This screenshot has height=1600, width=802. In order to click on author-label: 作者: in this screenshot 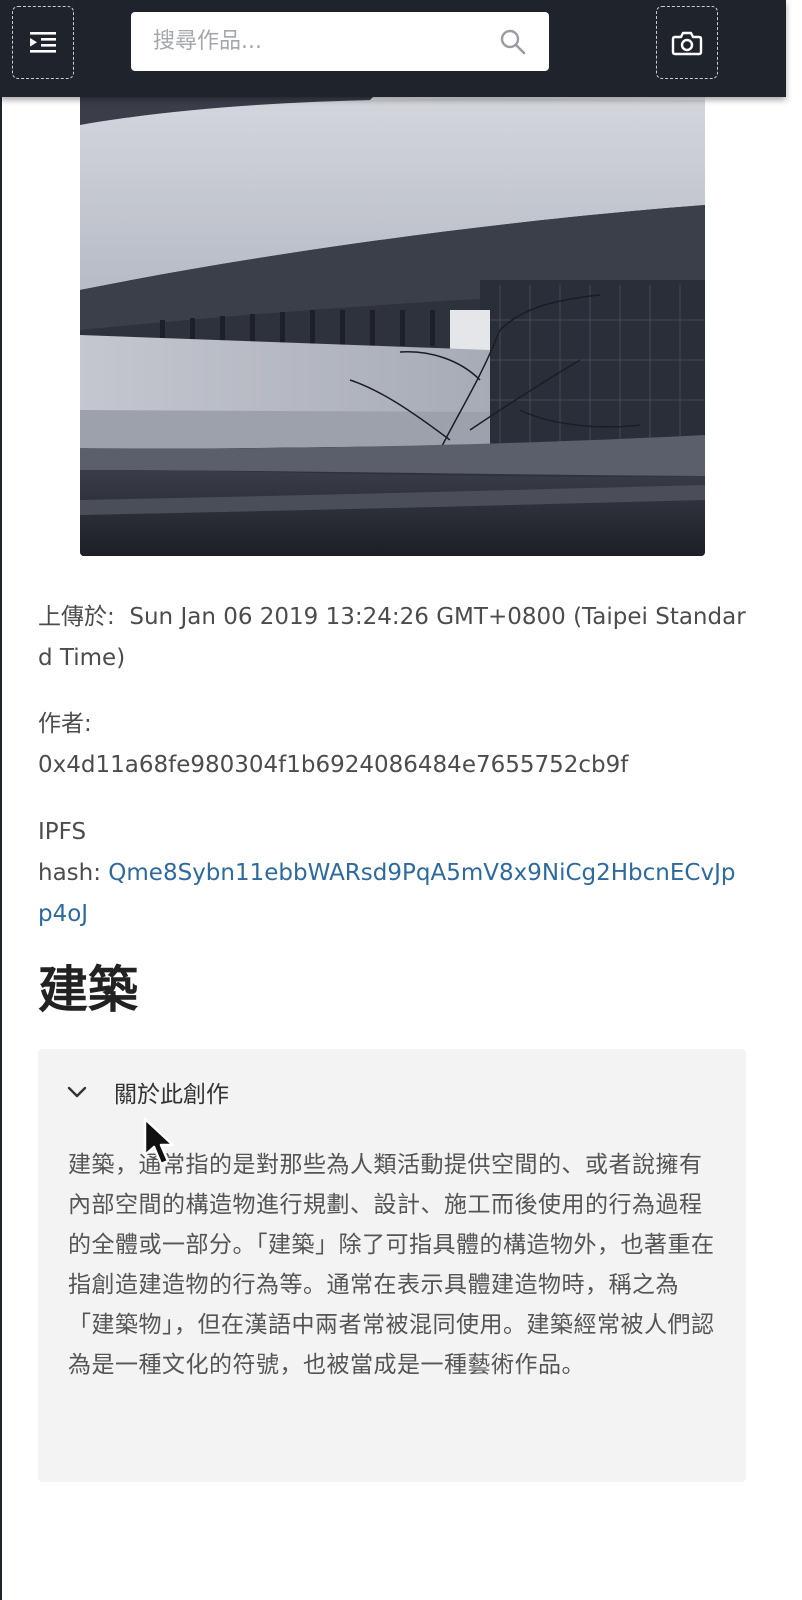, I will do `click(65, 724)`.